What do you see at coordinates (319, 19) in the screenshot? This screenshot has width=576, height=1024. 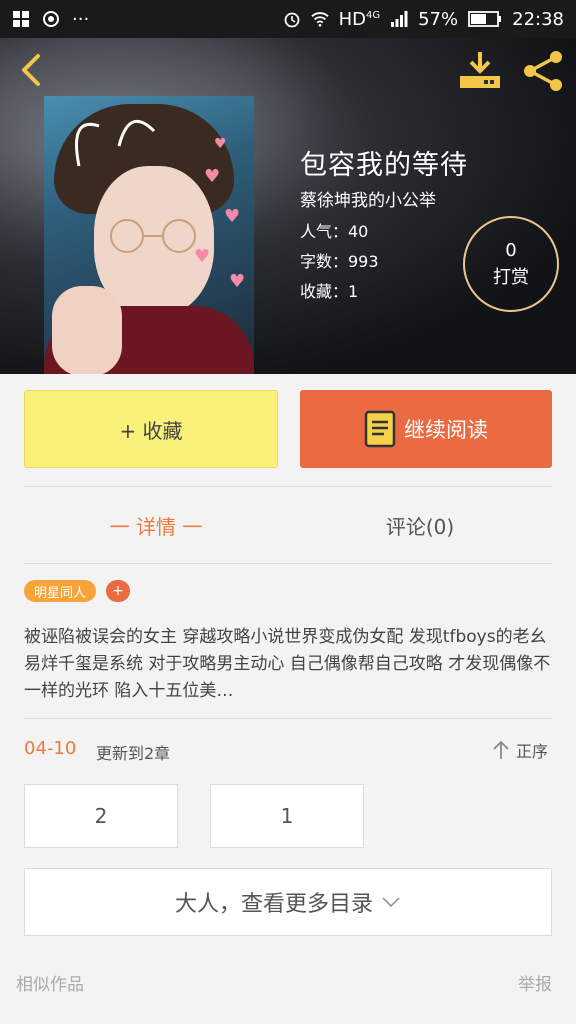 I see `wifi-icon` at bounding box center [319, 19].